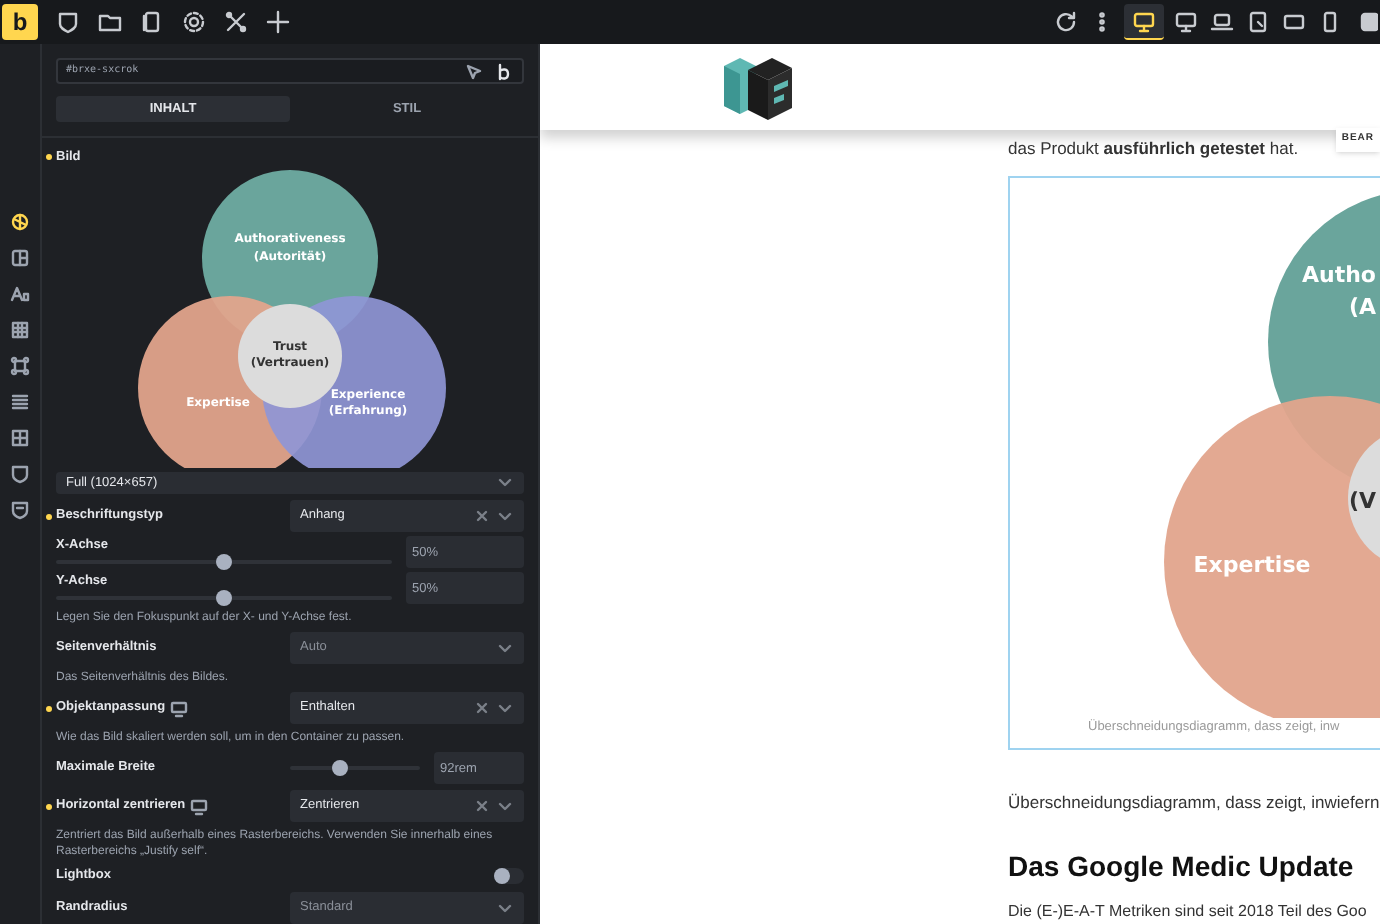 This screenshot has width=1380, height=924. I want to click on transform-icon, so click(20, 366).